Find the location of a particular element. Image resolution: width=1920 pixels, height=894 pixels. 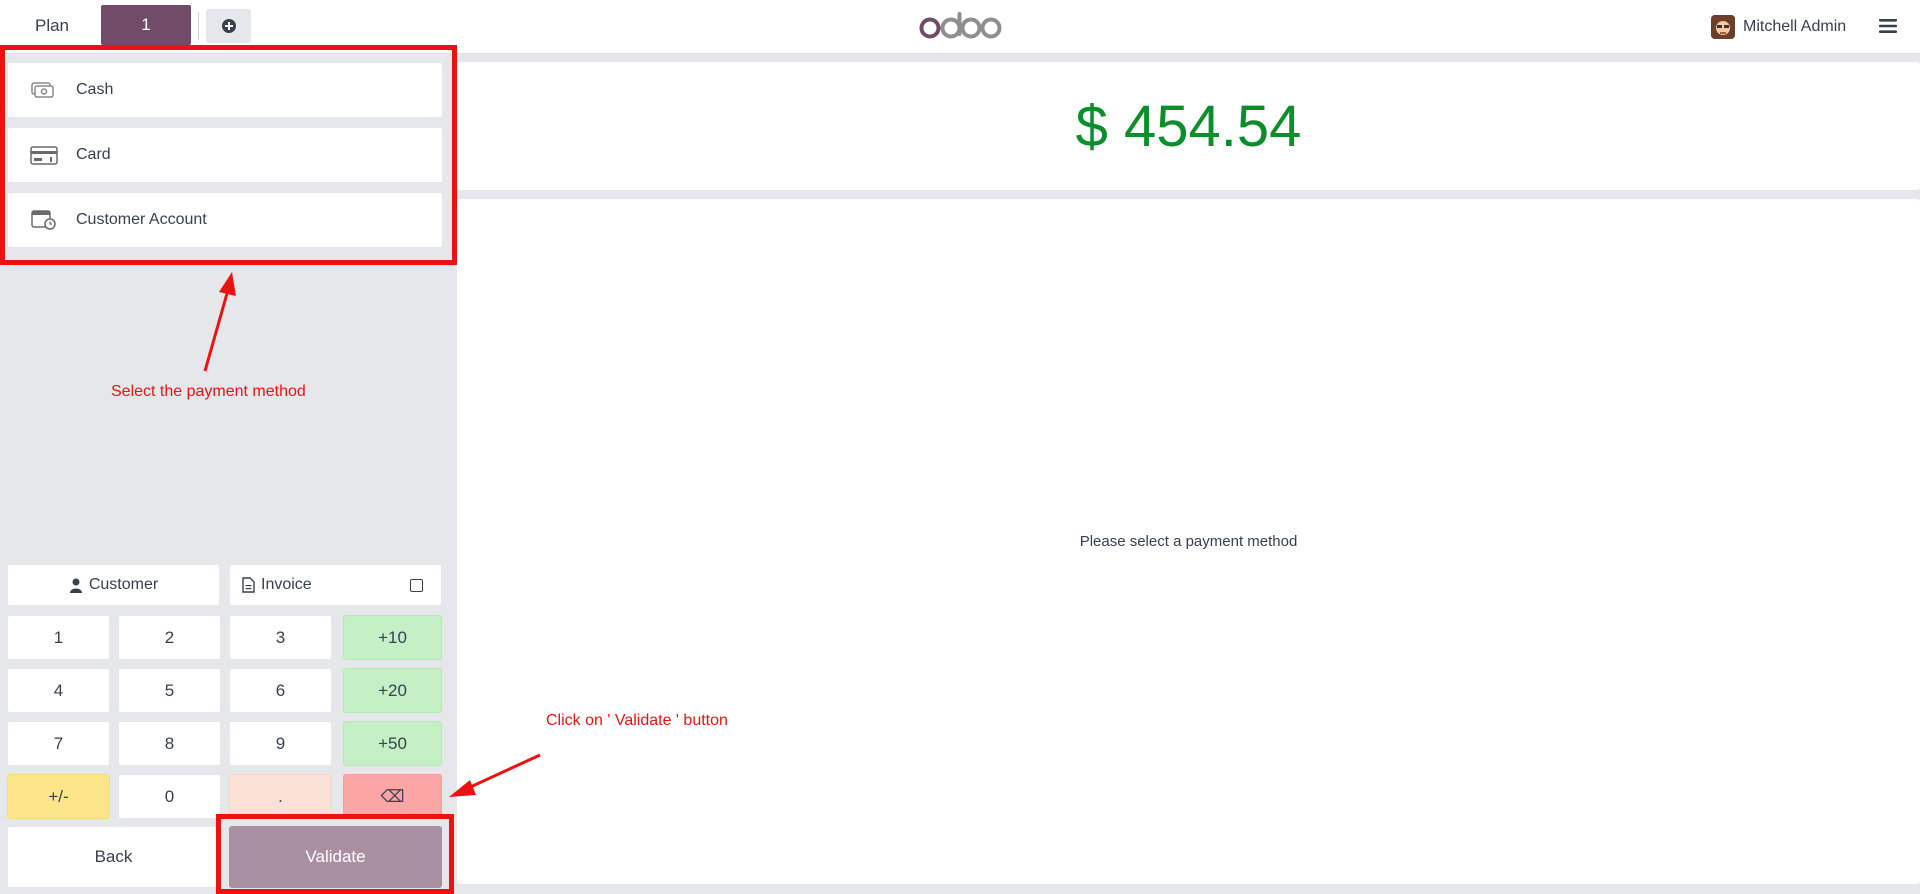

numpad-plus-50: +50 is located at coordinates (392, 743).